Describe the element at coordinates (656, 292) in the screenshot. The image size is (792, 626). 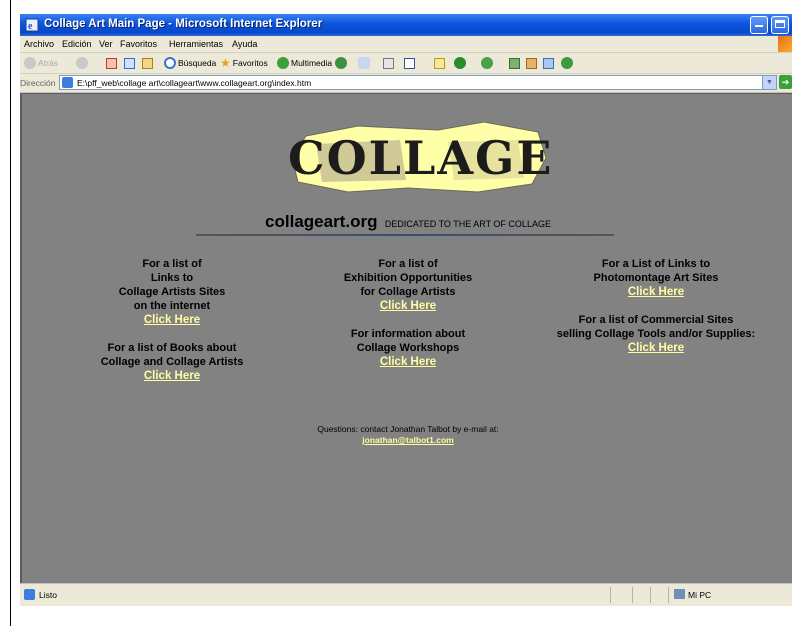
I see `photomontage-link: Click Here` at that location.